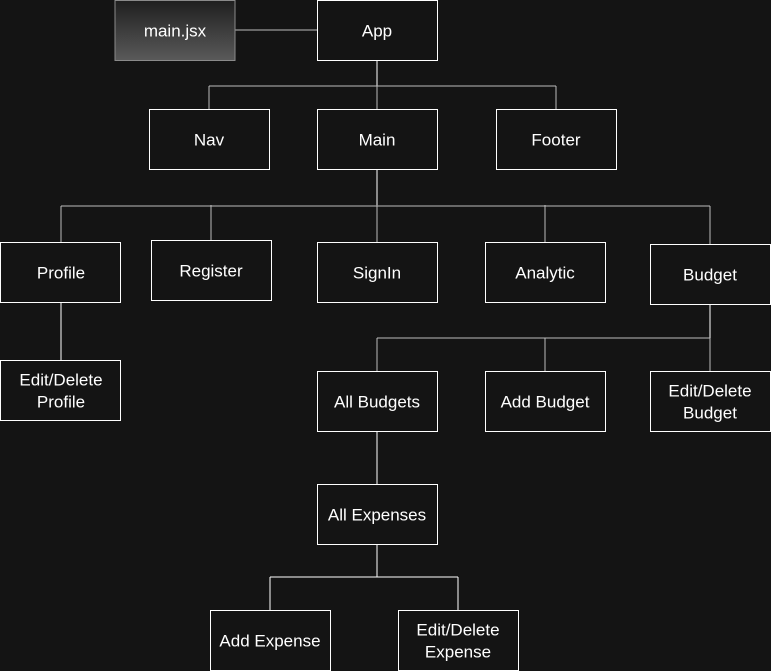  I want to click on node-footer: Footer, so click(556, 139).